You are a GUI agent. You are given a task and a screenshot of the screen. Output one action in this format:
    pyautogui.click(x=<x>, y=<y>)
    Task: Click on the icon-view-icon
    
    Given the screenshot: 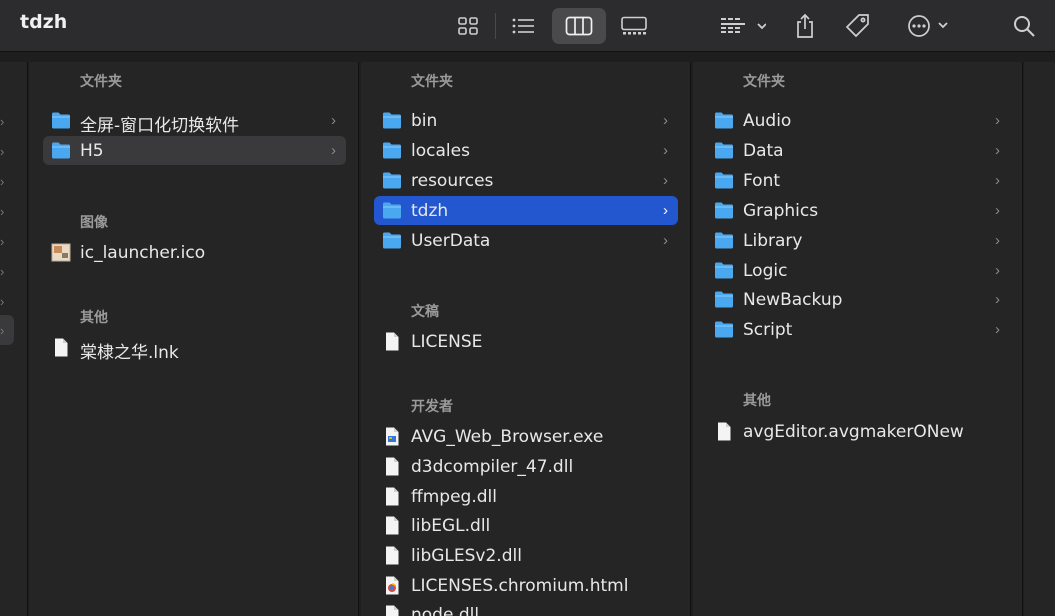 What is the action you would take?
    pyautogui.click(x=468, y=26)
    